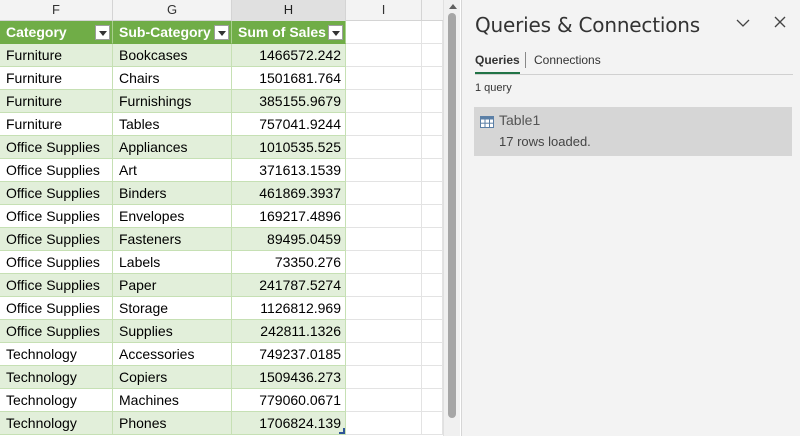  What do you see at coordinates (172, 147) in the screenshot?
I see `table-cell: Appliances` at bounding box center [172, 147].